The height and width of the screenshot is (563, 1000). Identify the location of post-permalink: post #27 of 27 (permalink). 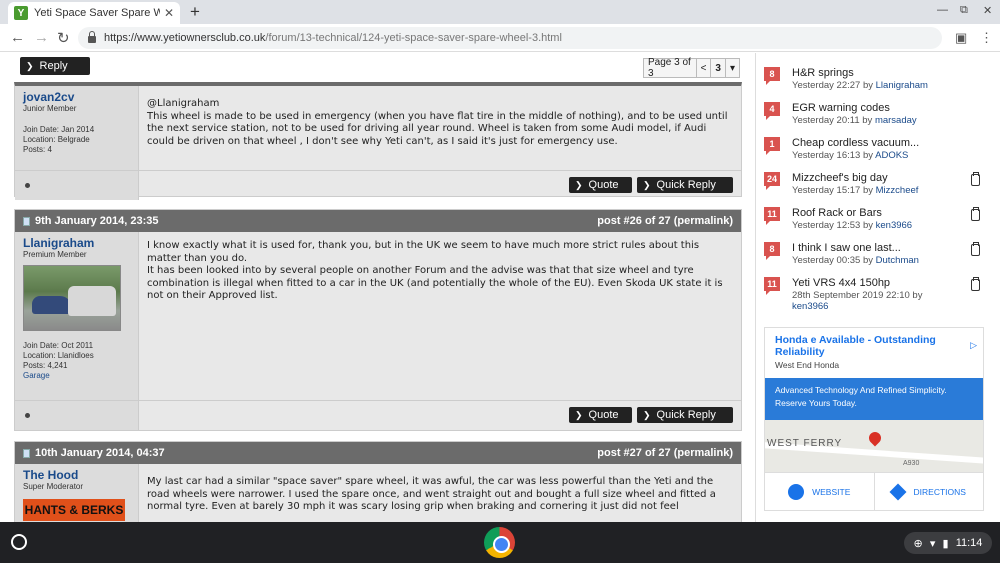
(665, 453).